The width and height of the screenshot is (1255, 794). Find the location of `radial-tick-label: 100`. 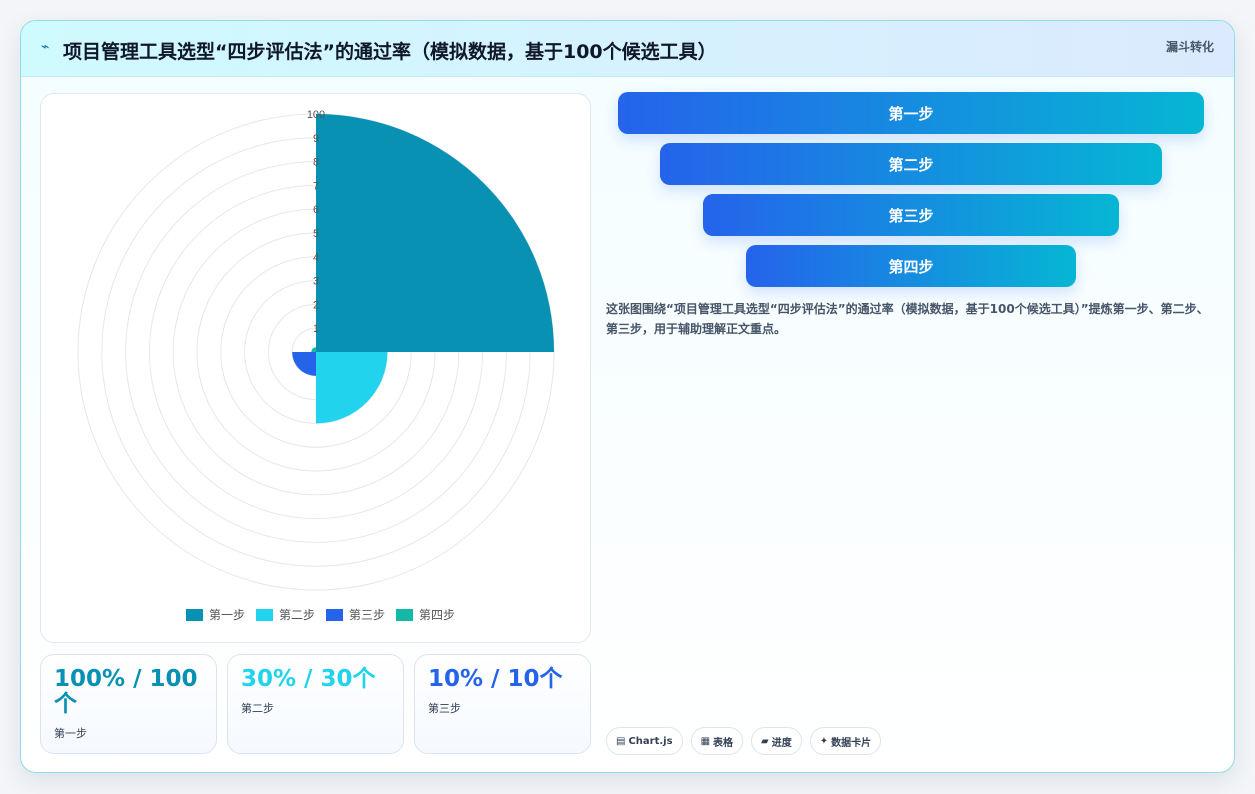

radial-tick-label: 100 is located at coordinates (316, 115).